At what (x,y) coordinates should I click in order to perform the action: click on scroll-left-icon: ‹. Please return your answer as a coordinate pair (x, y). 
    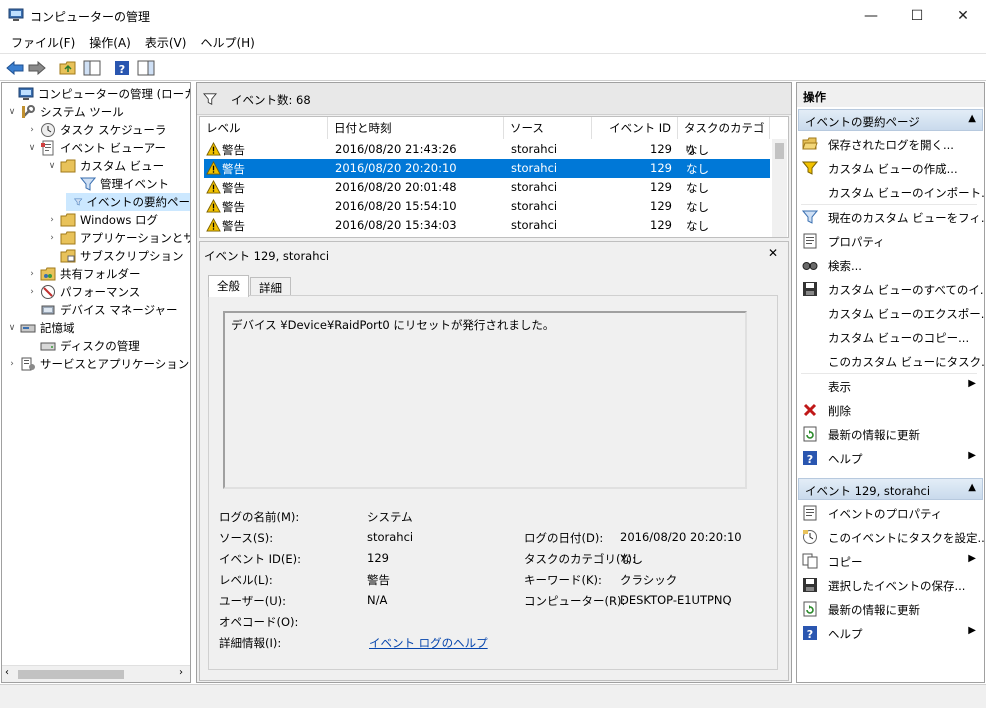
    Looking at the image, I should click on (7, 672).